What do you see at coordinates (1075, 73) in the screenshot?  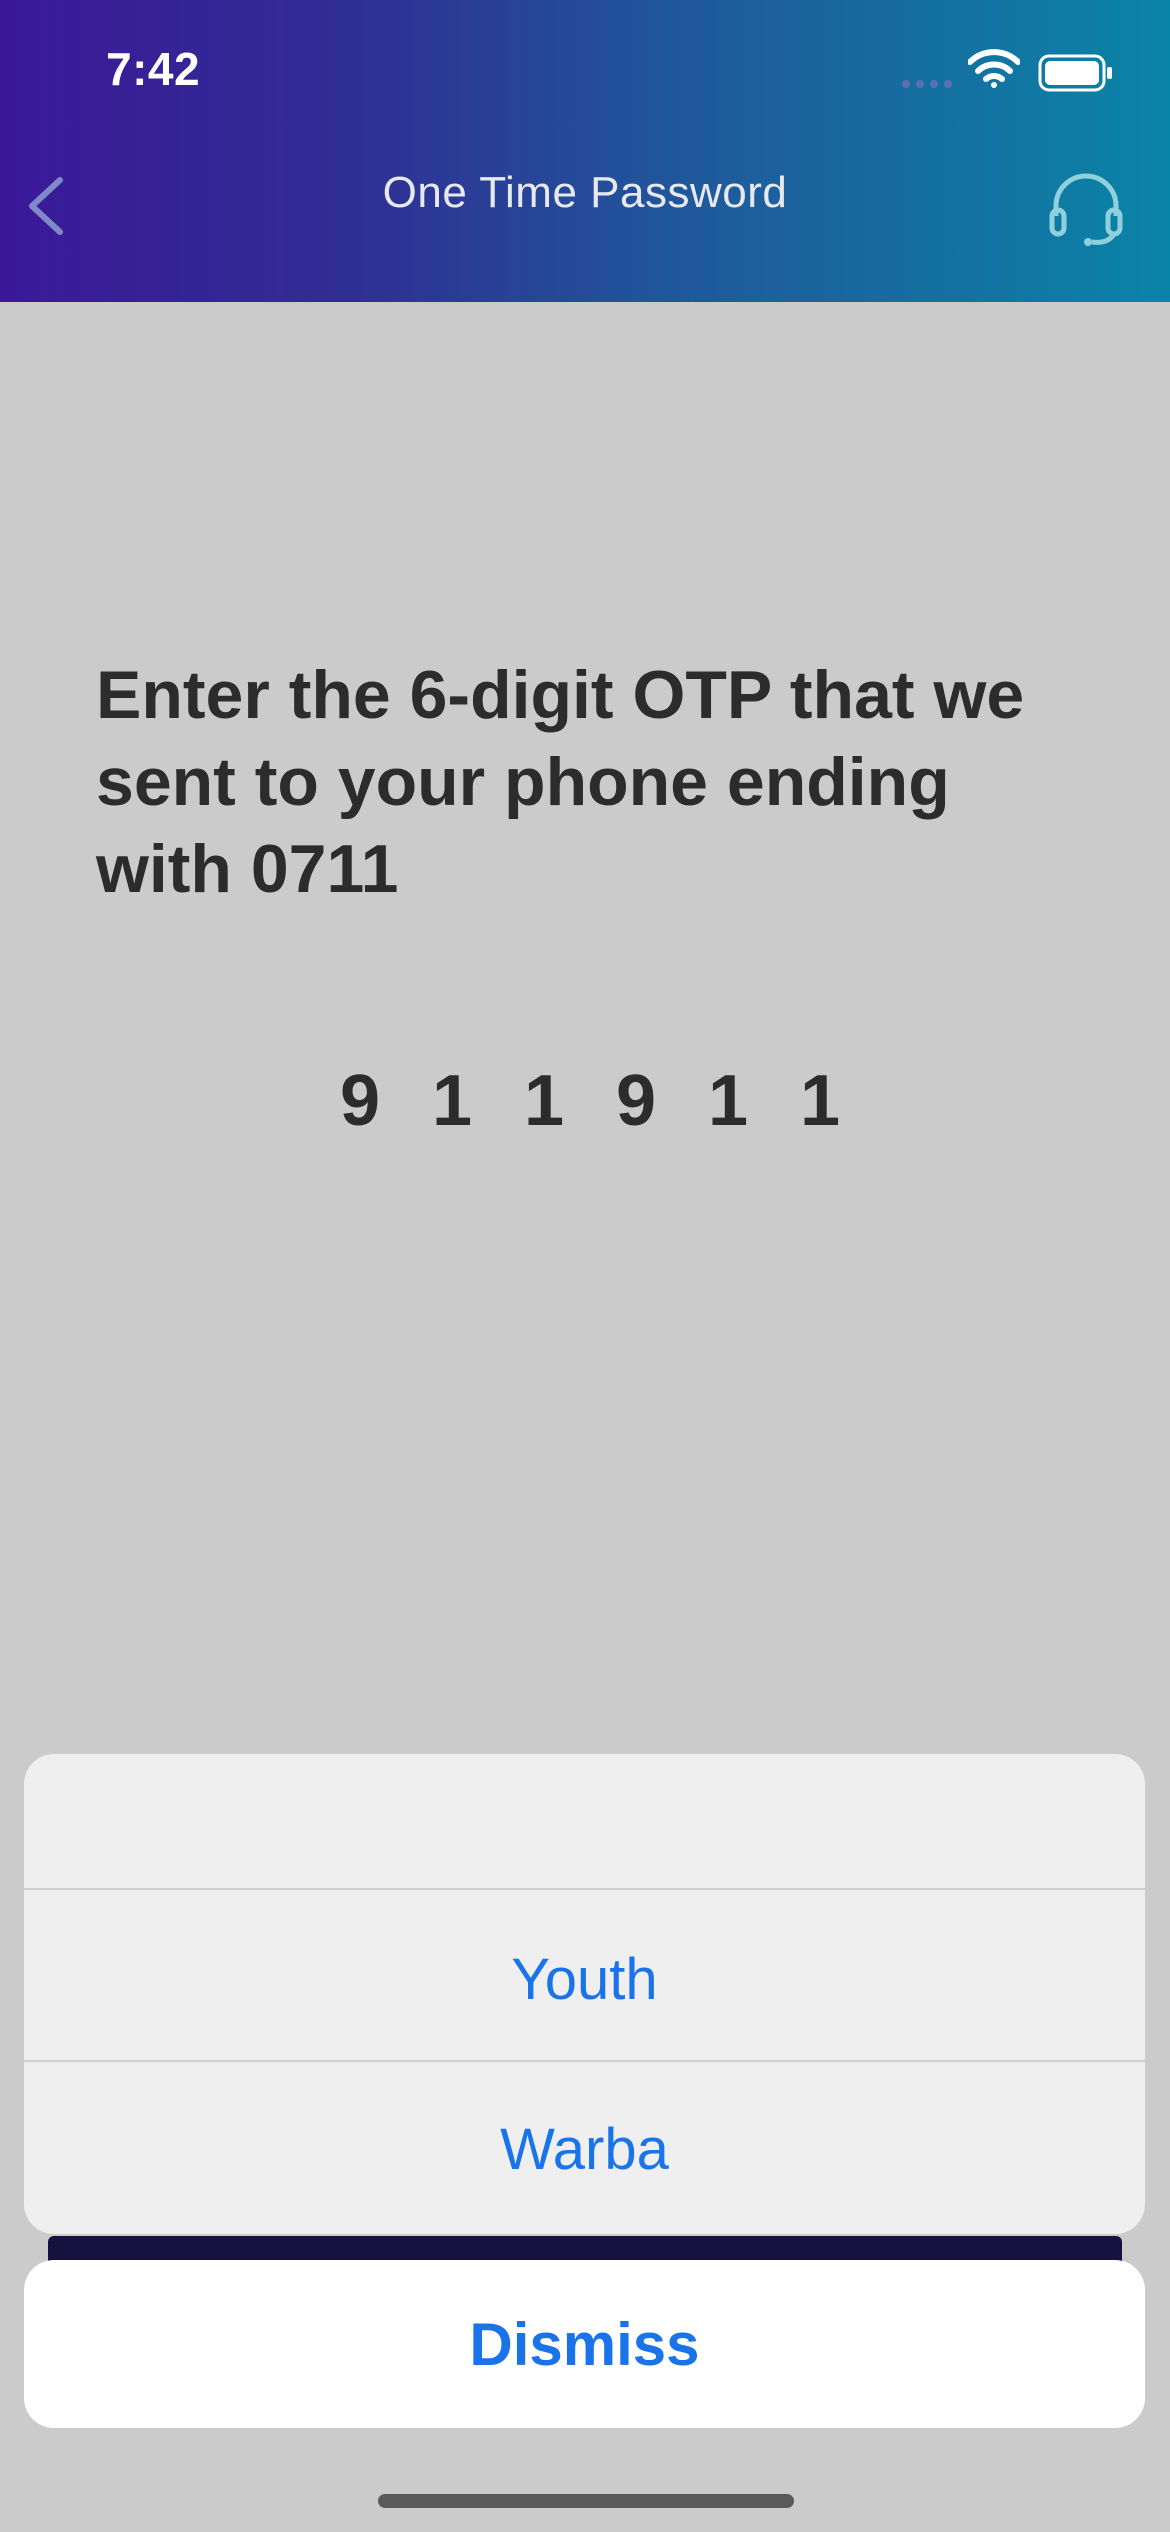 I see `battery-icon` at bounding box center [1075, 73].